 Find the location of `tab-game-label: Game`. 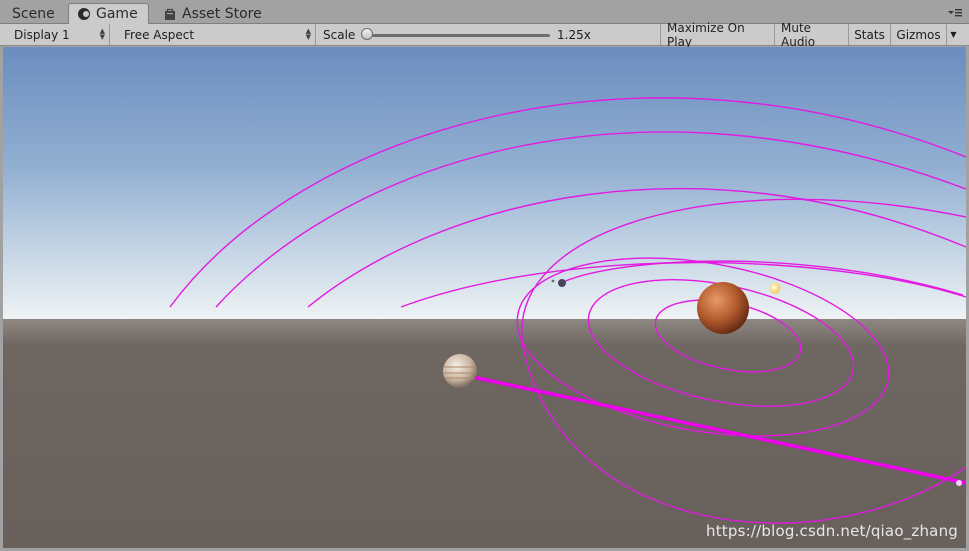

tab-game-label: Game is located at coordinates (117, 14).